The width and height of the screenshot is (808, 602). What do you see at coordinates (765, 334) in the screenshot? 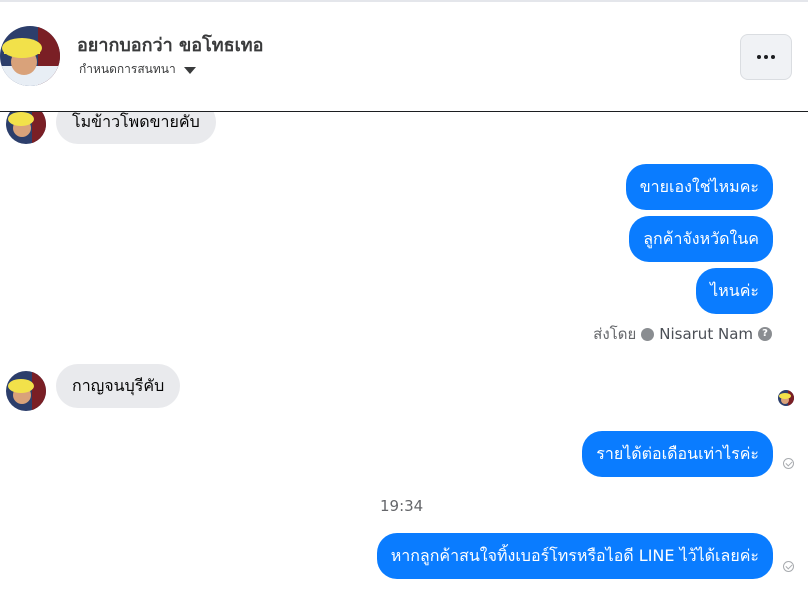
I see `help-icon: ?` at bounding box center [765, 334].